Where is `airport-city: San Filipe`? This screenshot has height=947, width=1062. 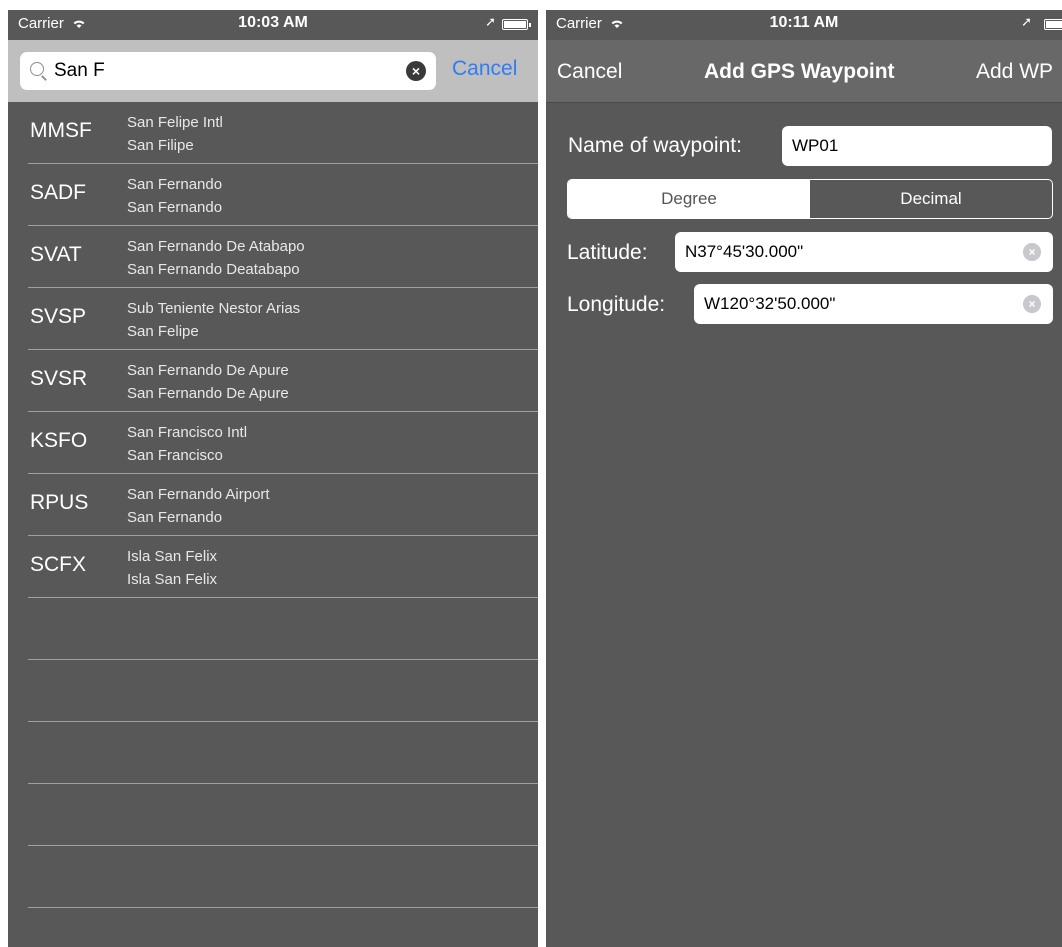
airport-city: San Filipe is located at coordinates (160, 145).